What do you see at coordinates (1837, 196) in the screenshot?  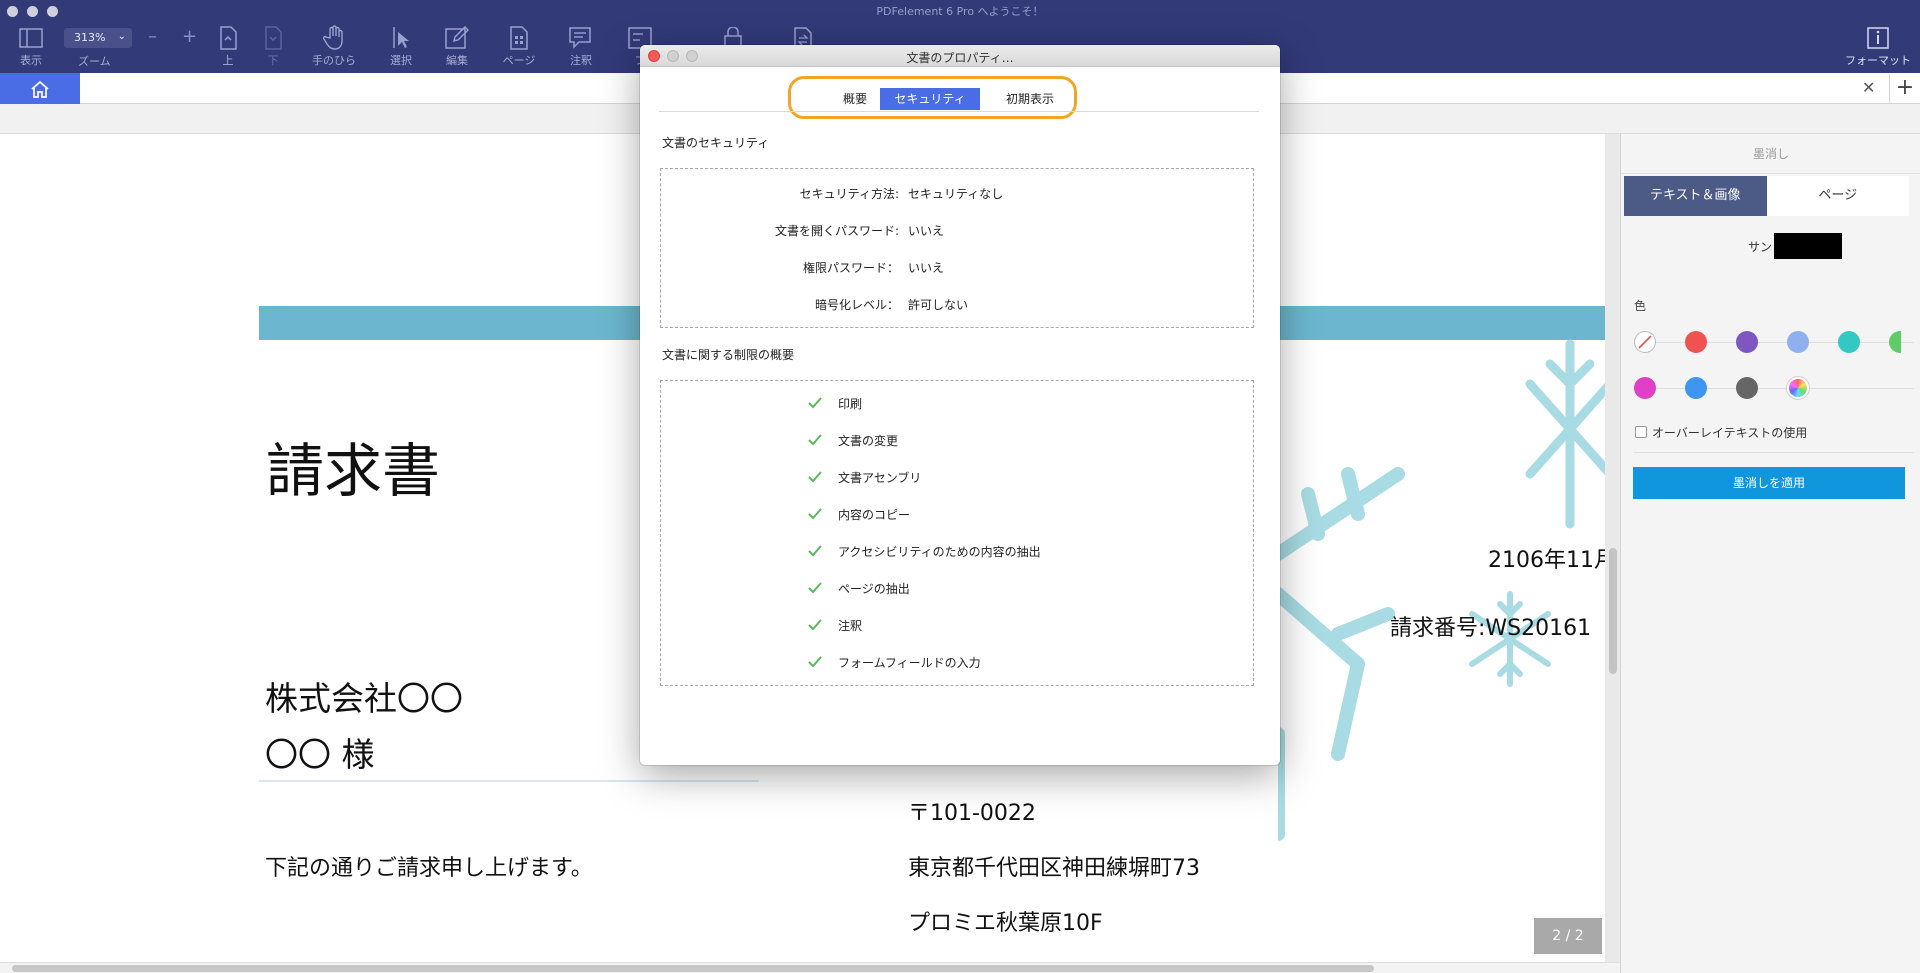 I see `tab-page: ページ` at bounding box center [1837, 196].